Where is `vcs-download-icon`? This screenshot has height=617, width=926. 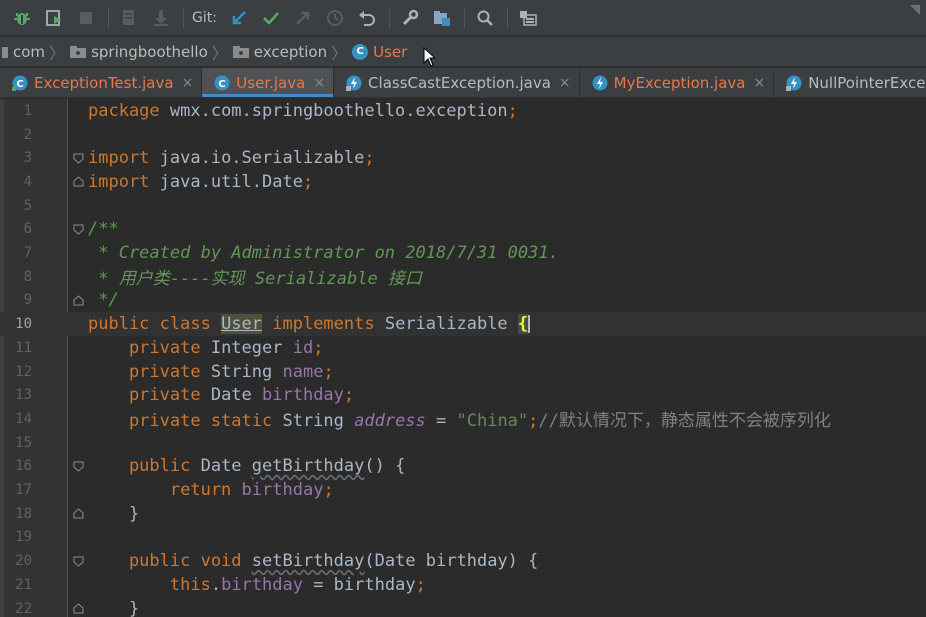
vcs-download-icon is located at coordinates (161, 18).